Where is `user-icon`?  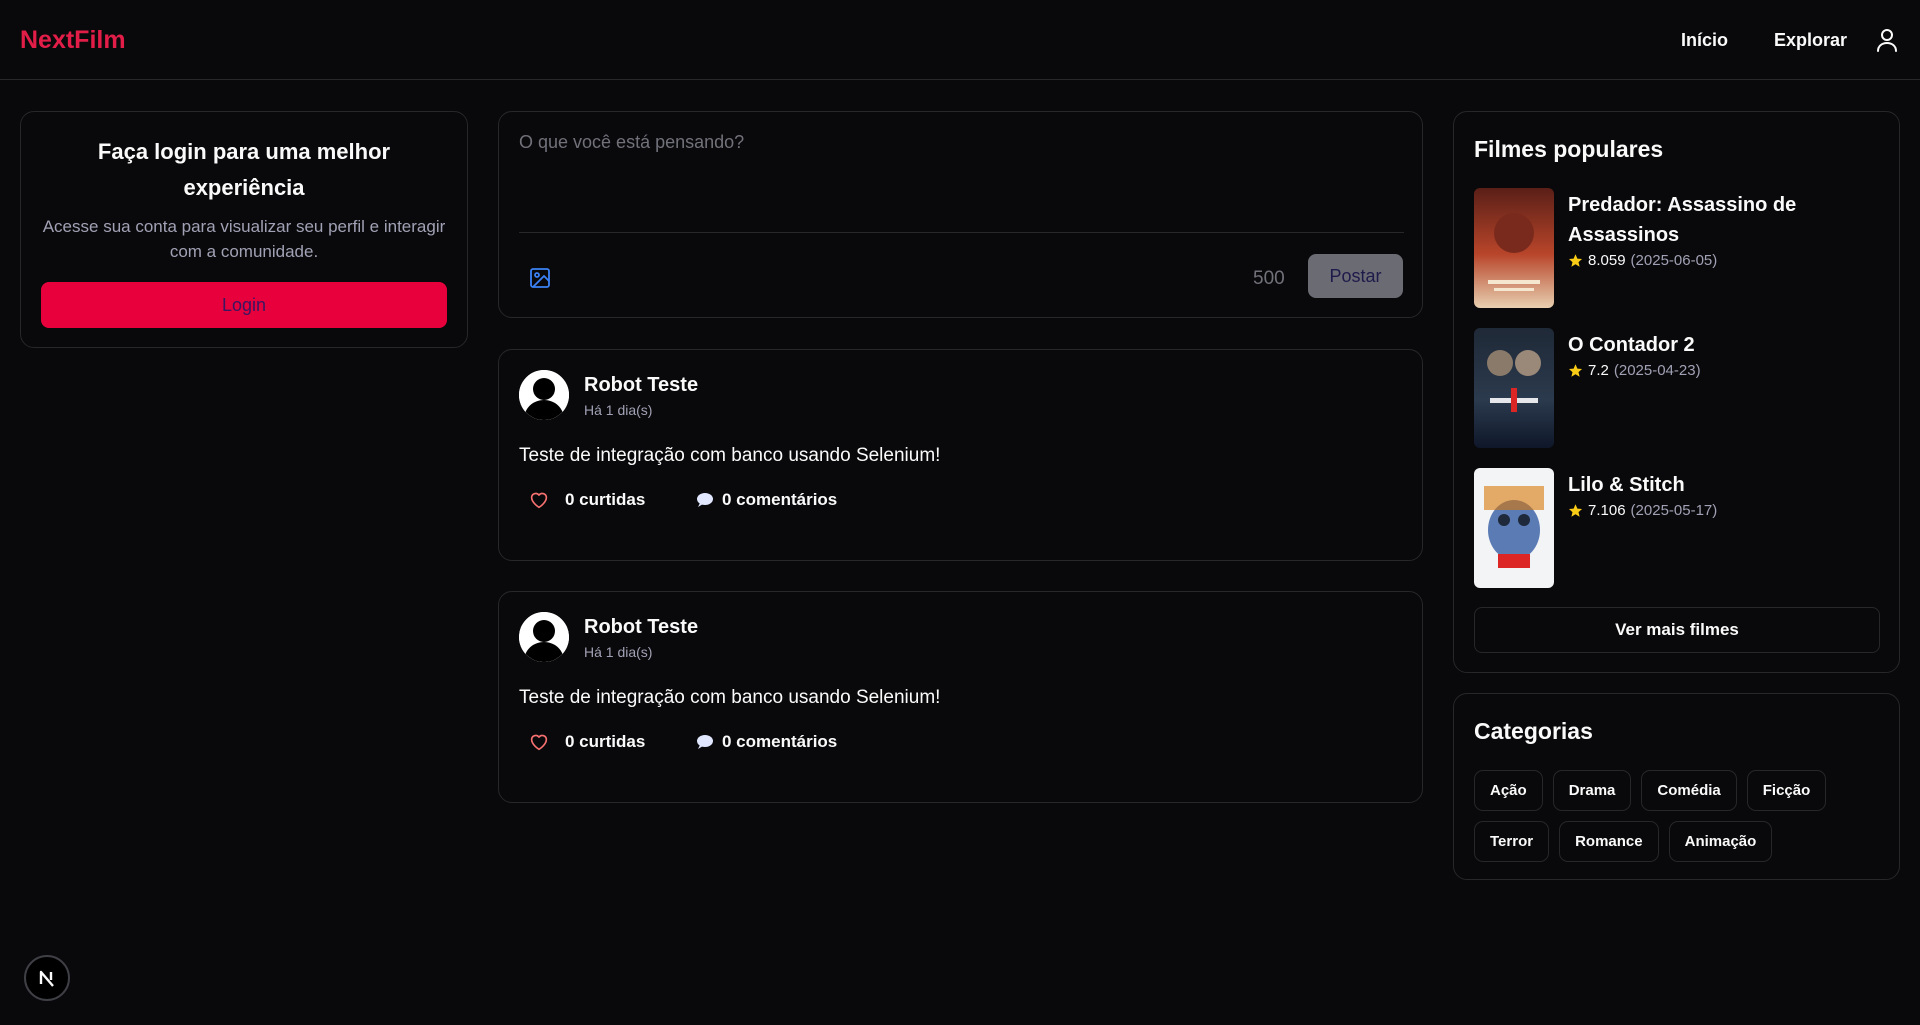
user-icon is located at coordinates (1887, 40).